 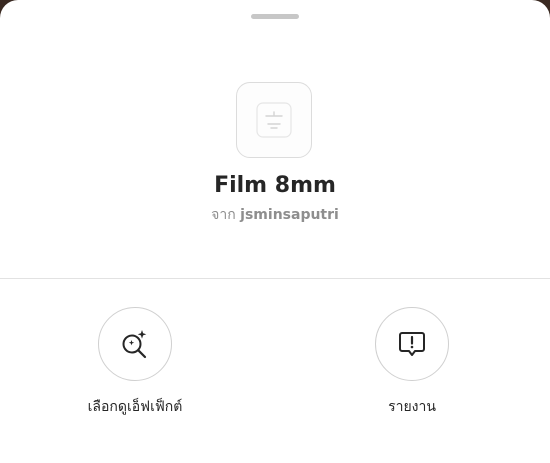 I want to click on divider, so click(x=275, y=278).